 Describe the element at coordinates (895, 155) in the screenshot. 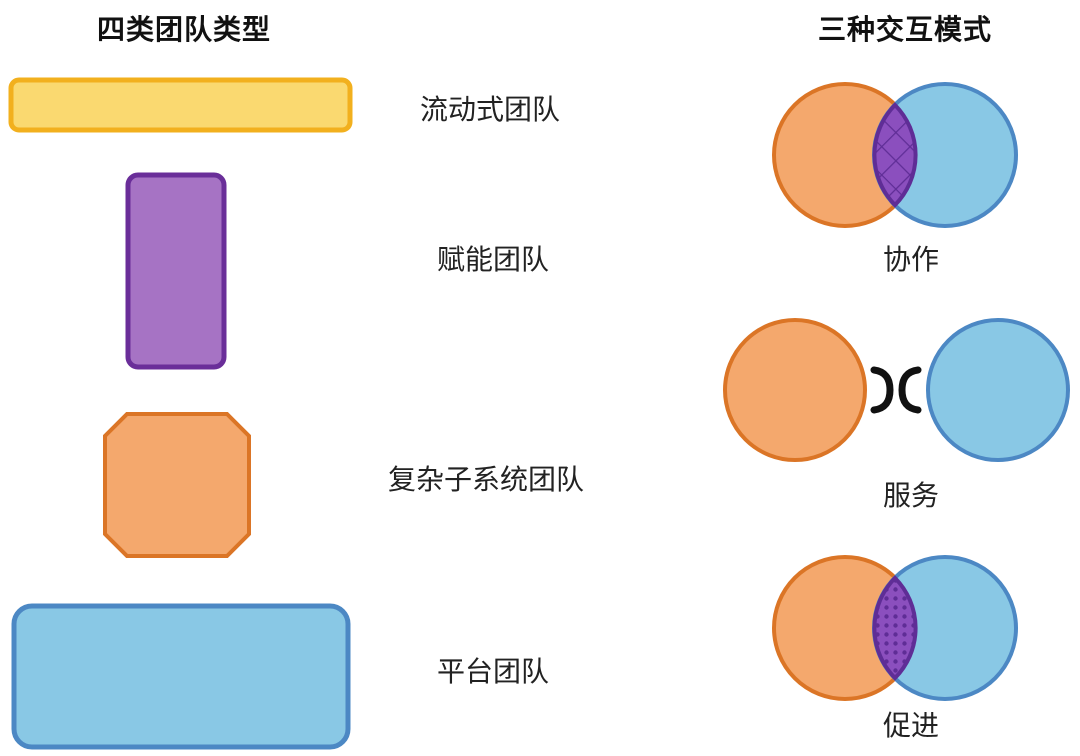

I see `collaboration-diagram` at that location.